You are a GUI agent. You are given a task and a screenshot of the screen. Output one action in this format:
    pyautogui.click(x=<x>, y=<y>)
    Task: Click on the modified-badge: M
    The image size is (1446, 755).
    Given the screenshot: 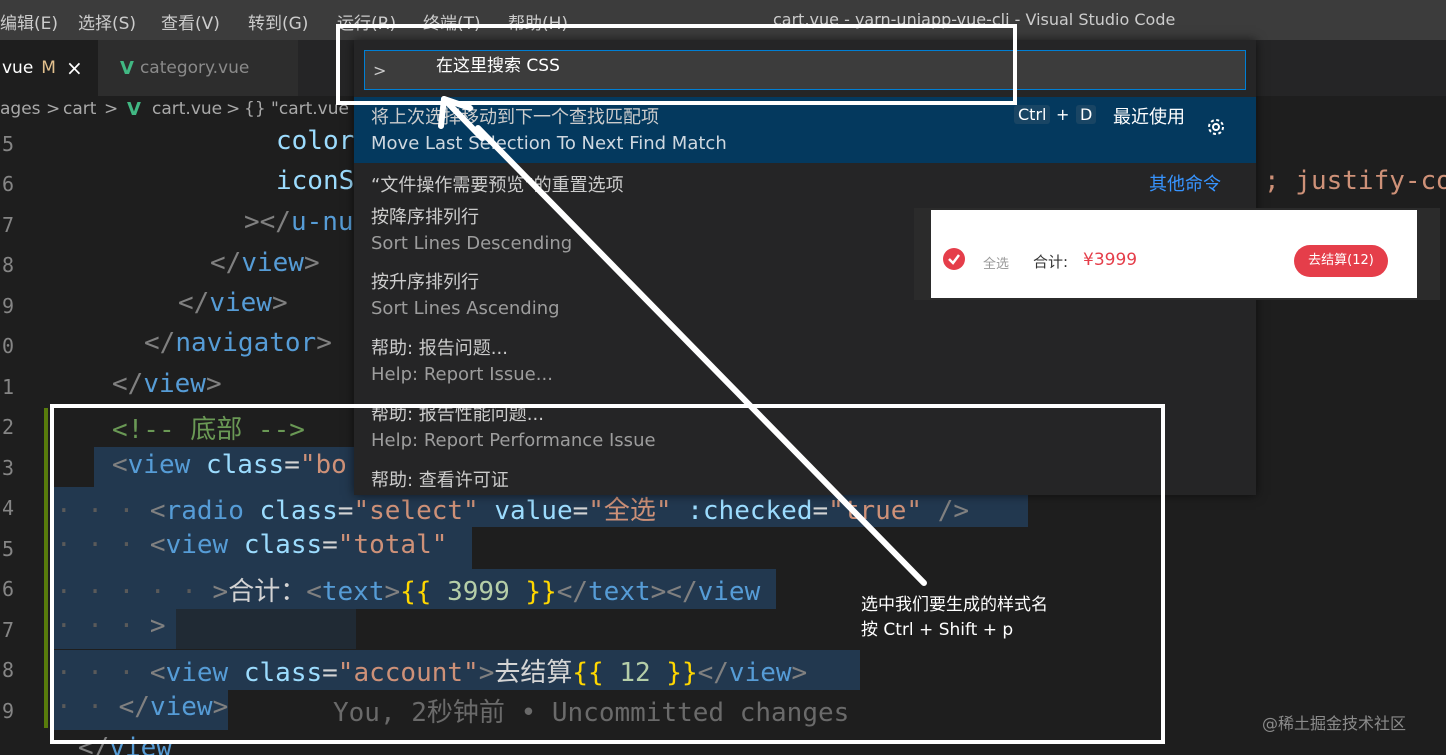 What is the action you would take?
    pyautogui.click(x=48, y=68)
    